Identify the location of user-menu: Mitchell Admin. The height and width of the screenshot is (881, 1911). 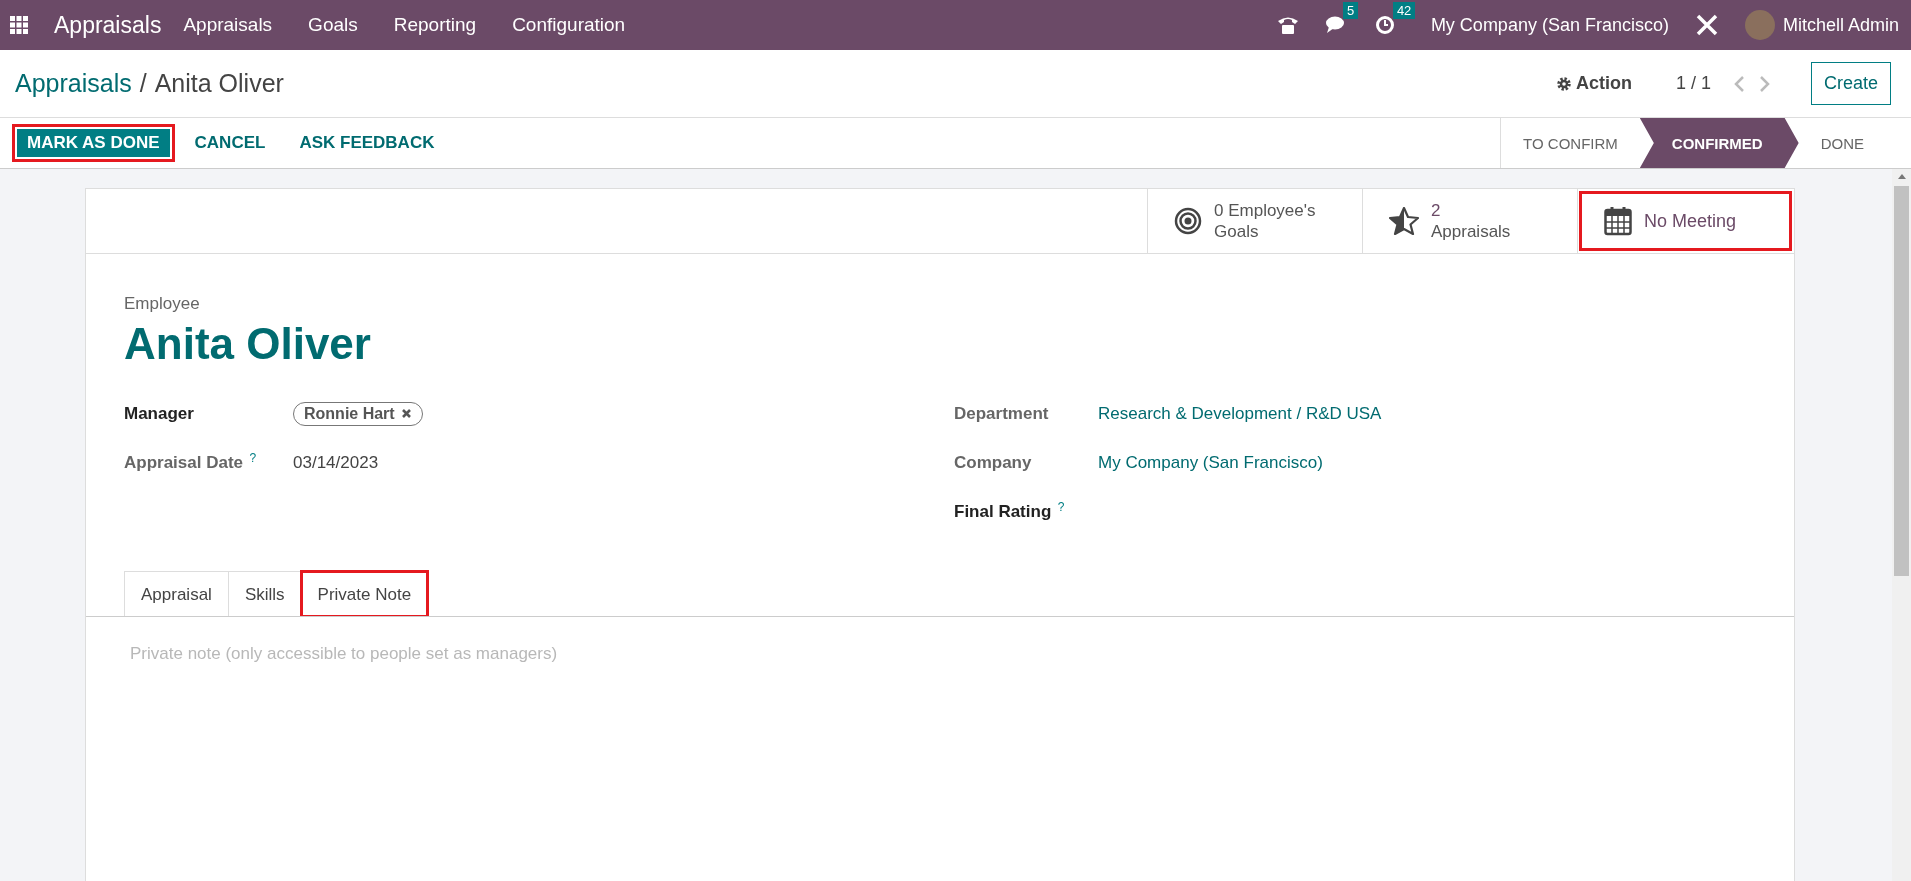
(1840, 25).